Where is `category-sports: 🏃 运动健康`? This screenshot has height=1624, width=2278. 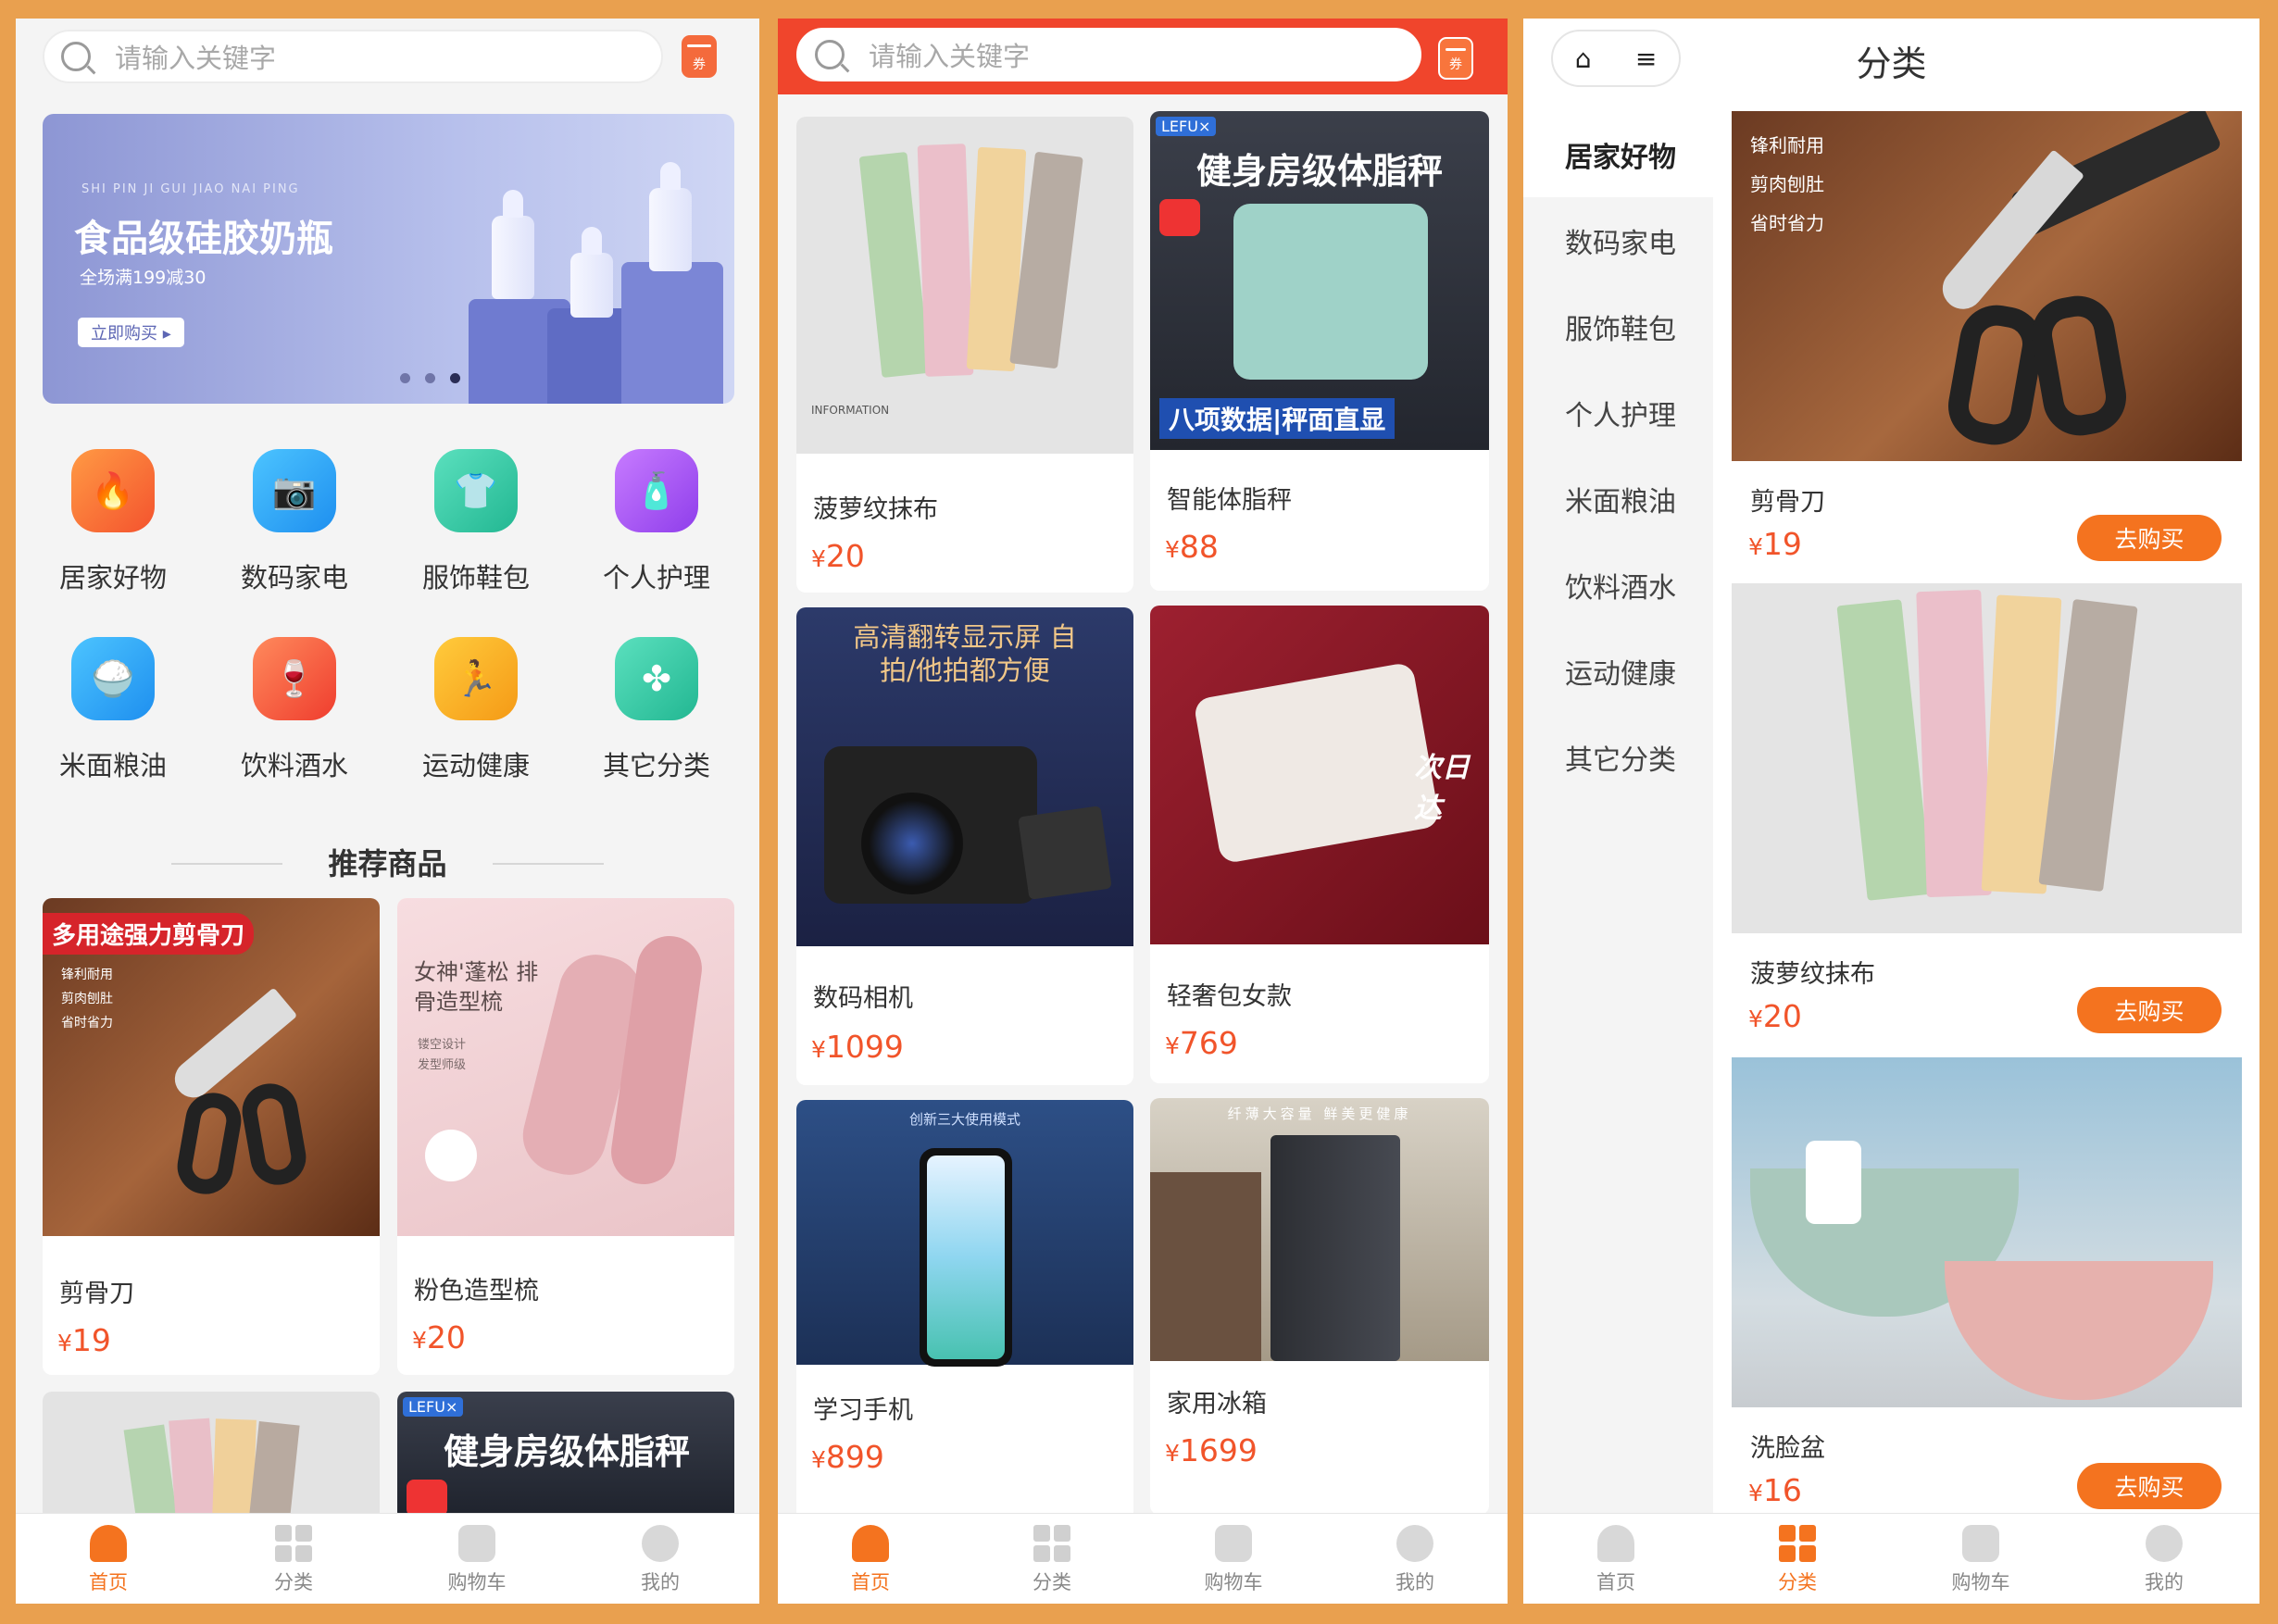
category-sports: 🏃 运动健康 is located at coordinates (476, 710).